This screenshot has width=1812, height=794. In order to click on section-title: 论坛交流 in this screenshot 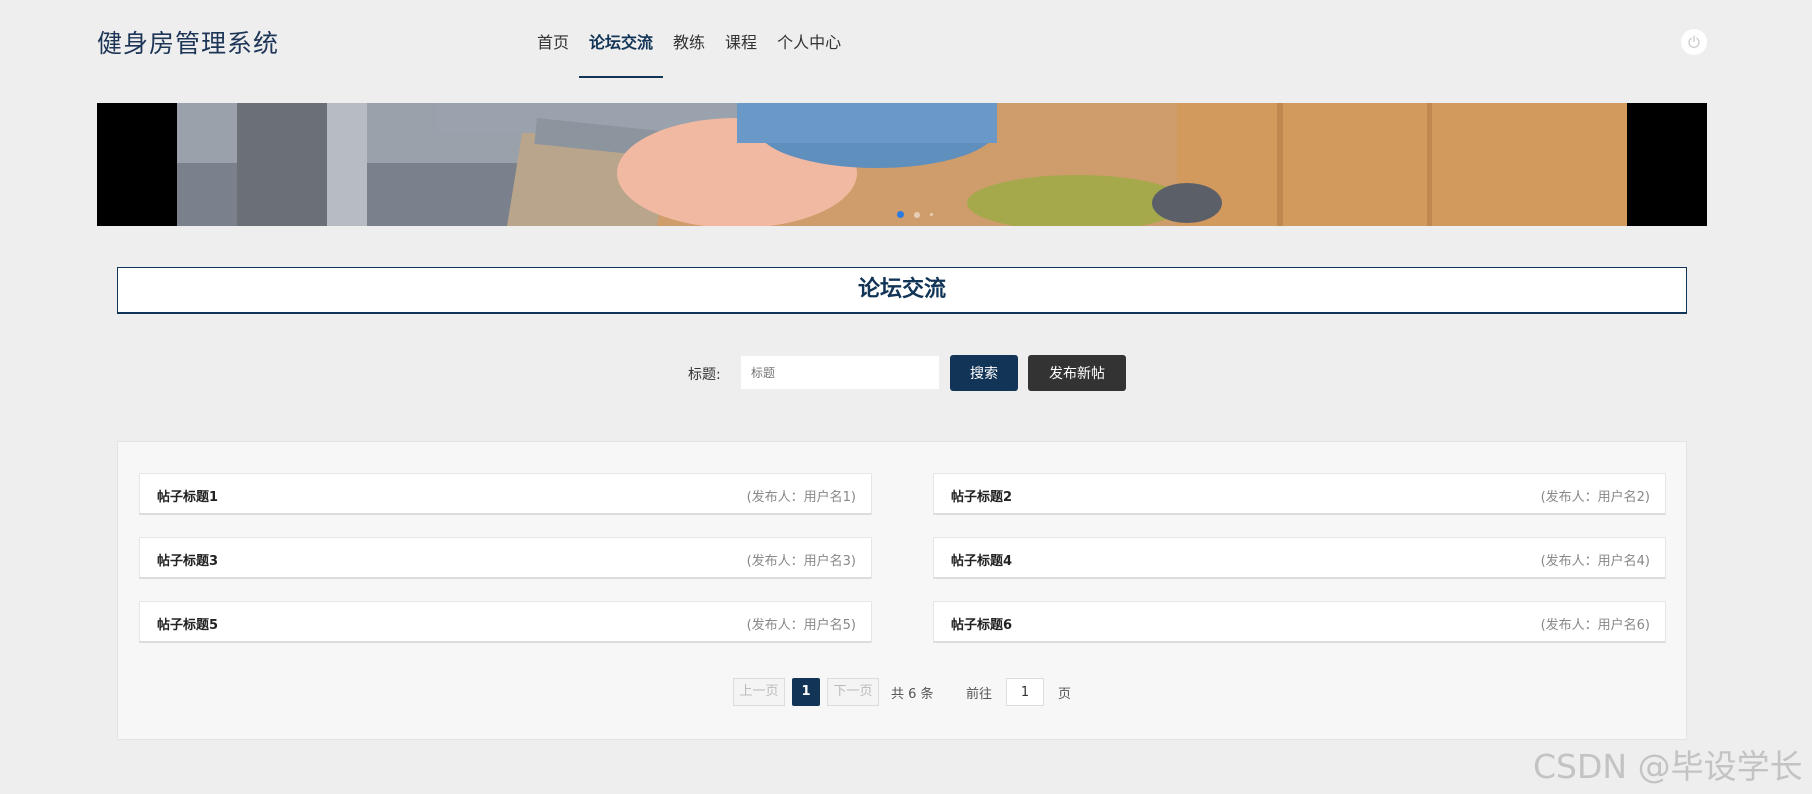, I will do `click(902, 290)`.